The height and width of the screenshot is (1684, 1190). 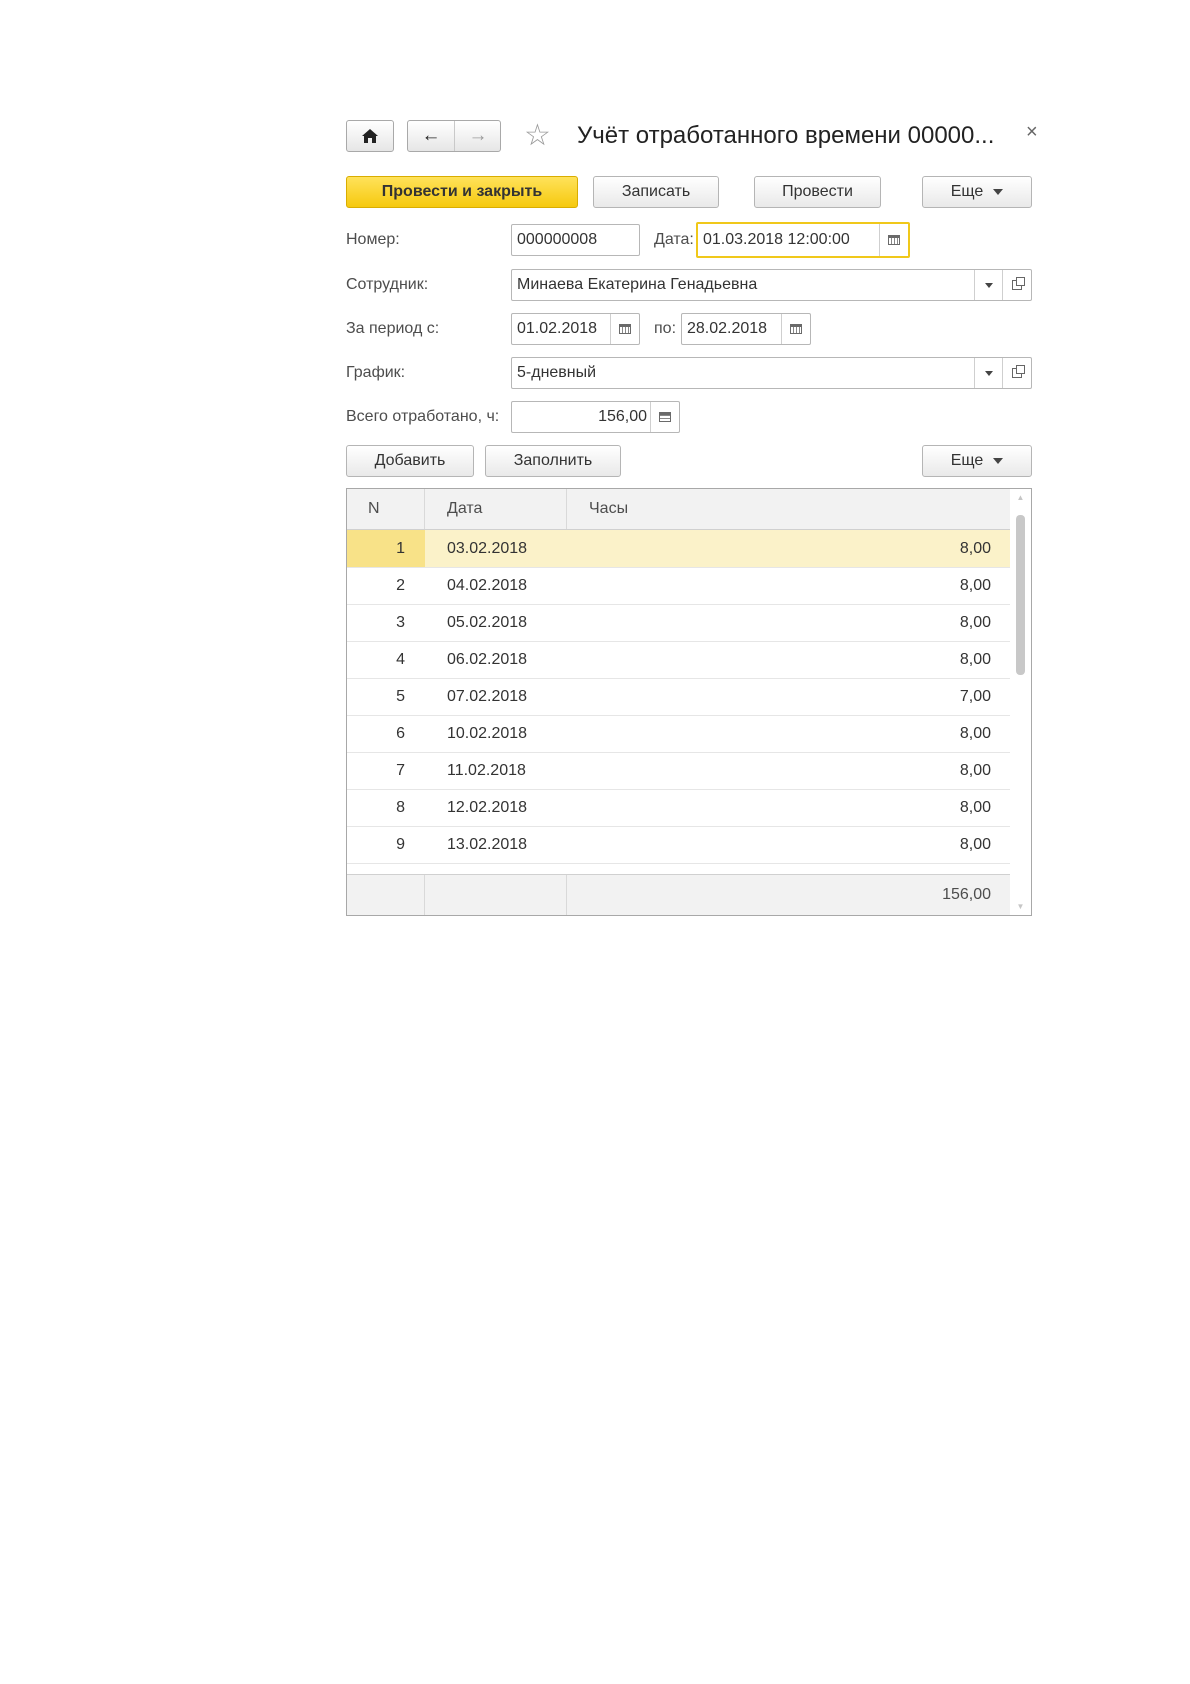 I want to click on table-row: 9 13.02.2018 8,00, so click(x=679, y=845).